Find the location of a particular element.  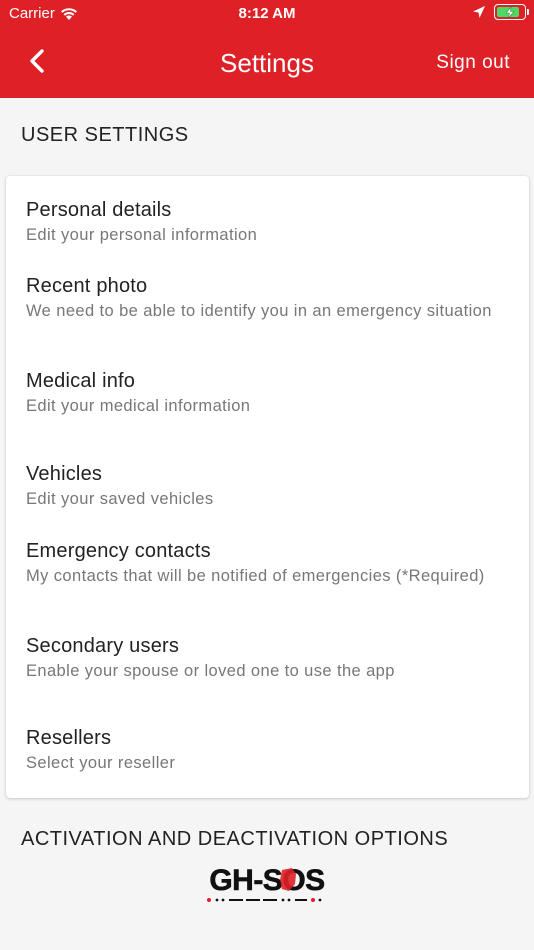

settings-item-title: Personal details is located at coordinates (99, 210).